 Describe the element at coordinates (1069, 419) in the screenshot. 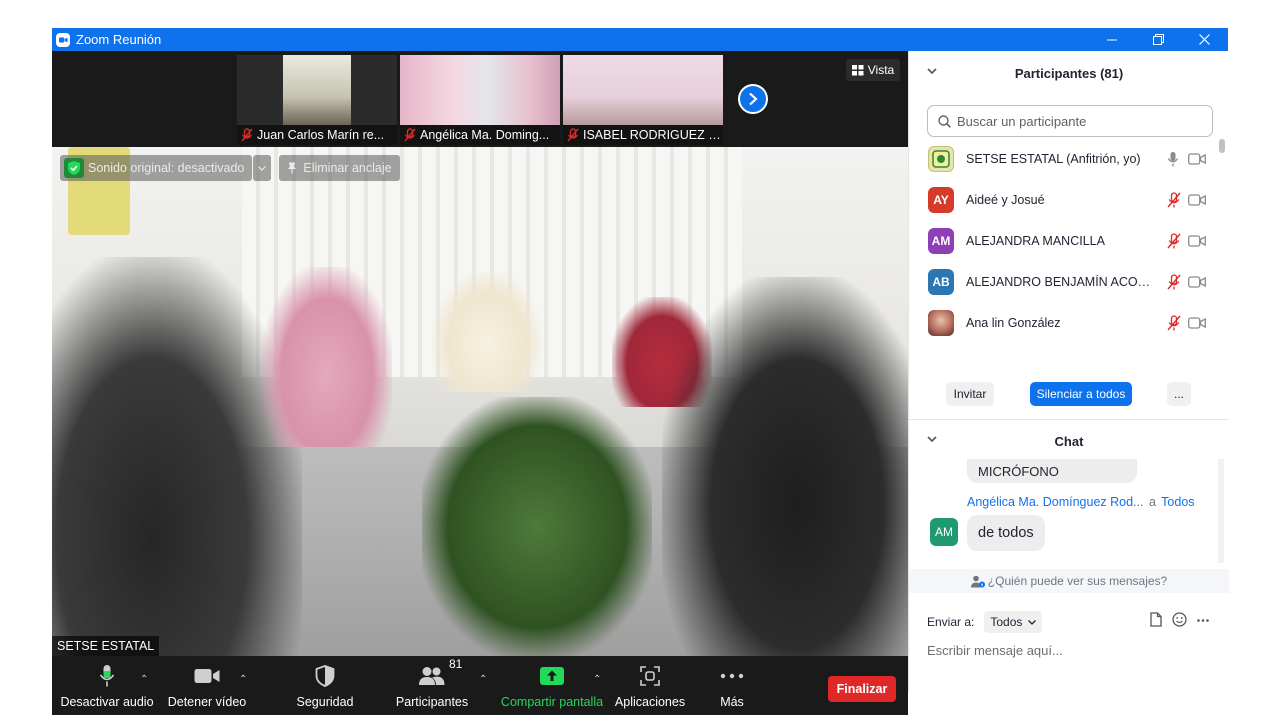

I see `divider` at that location.